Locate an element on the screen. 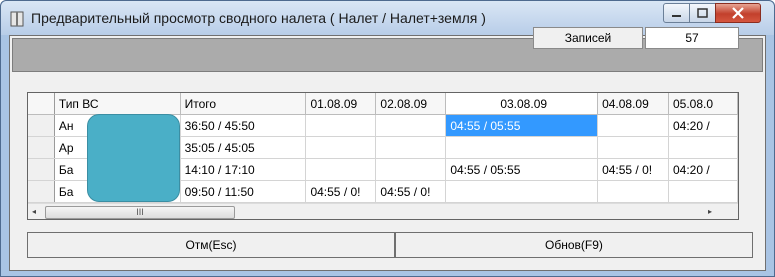 The image size is (775, 277). column-header: 05.08.0 is located at coordinates (703, 104).